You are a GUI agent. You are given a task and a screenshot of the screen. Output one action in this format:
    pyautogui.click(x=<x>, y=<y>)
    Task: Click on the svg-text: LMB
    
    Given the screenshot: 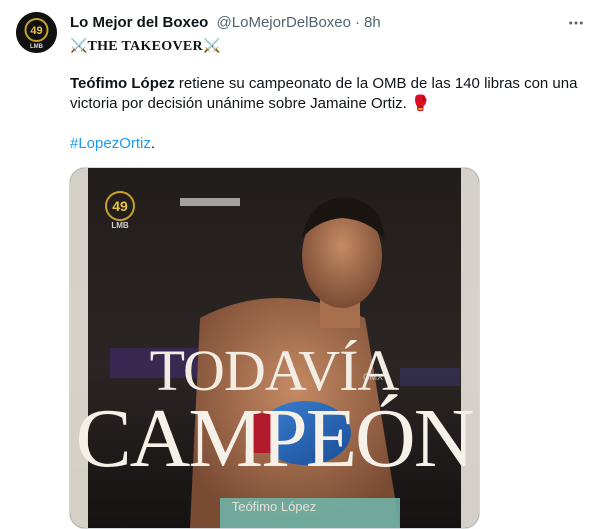 What is the action you would take?
    pyautogui.click(x=37, y=47)
    